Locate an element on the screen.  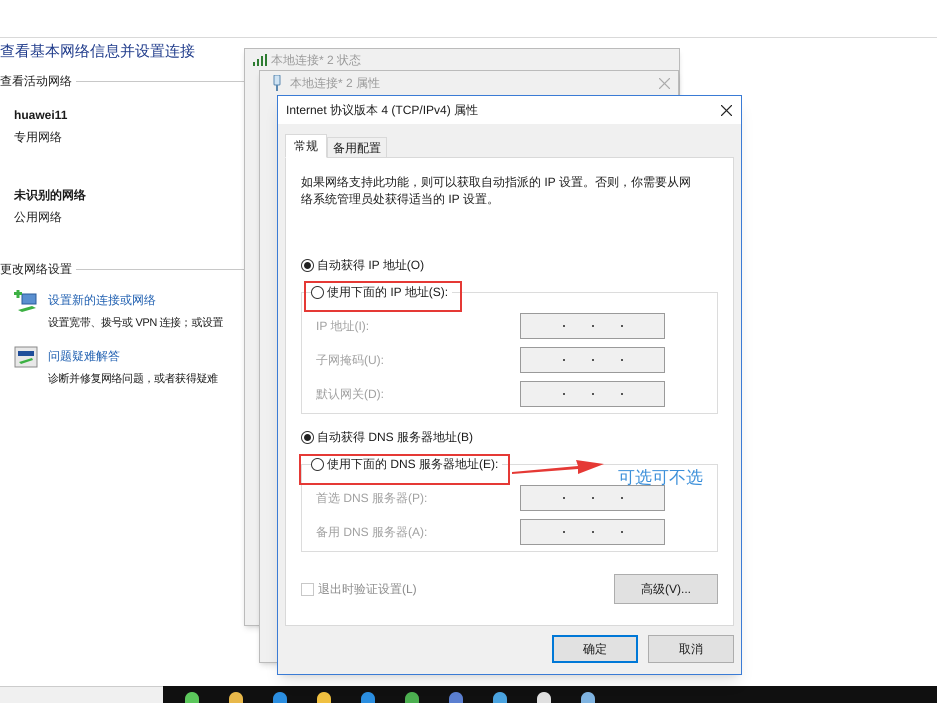
tab: 常规 is located at coordinates (306, 146).